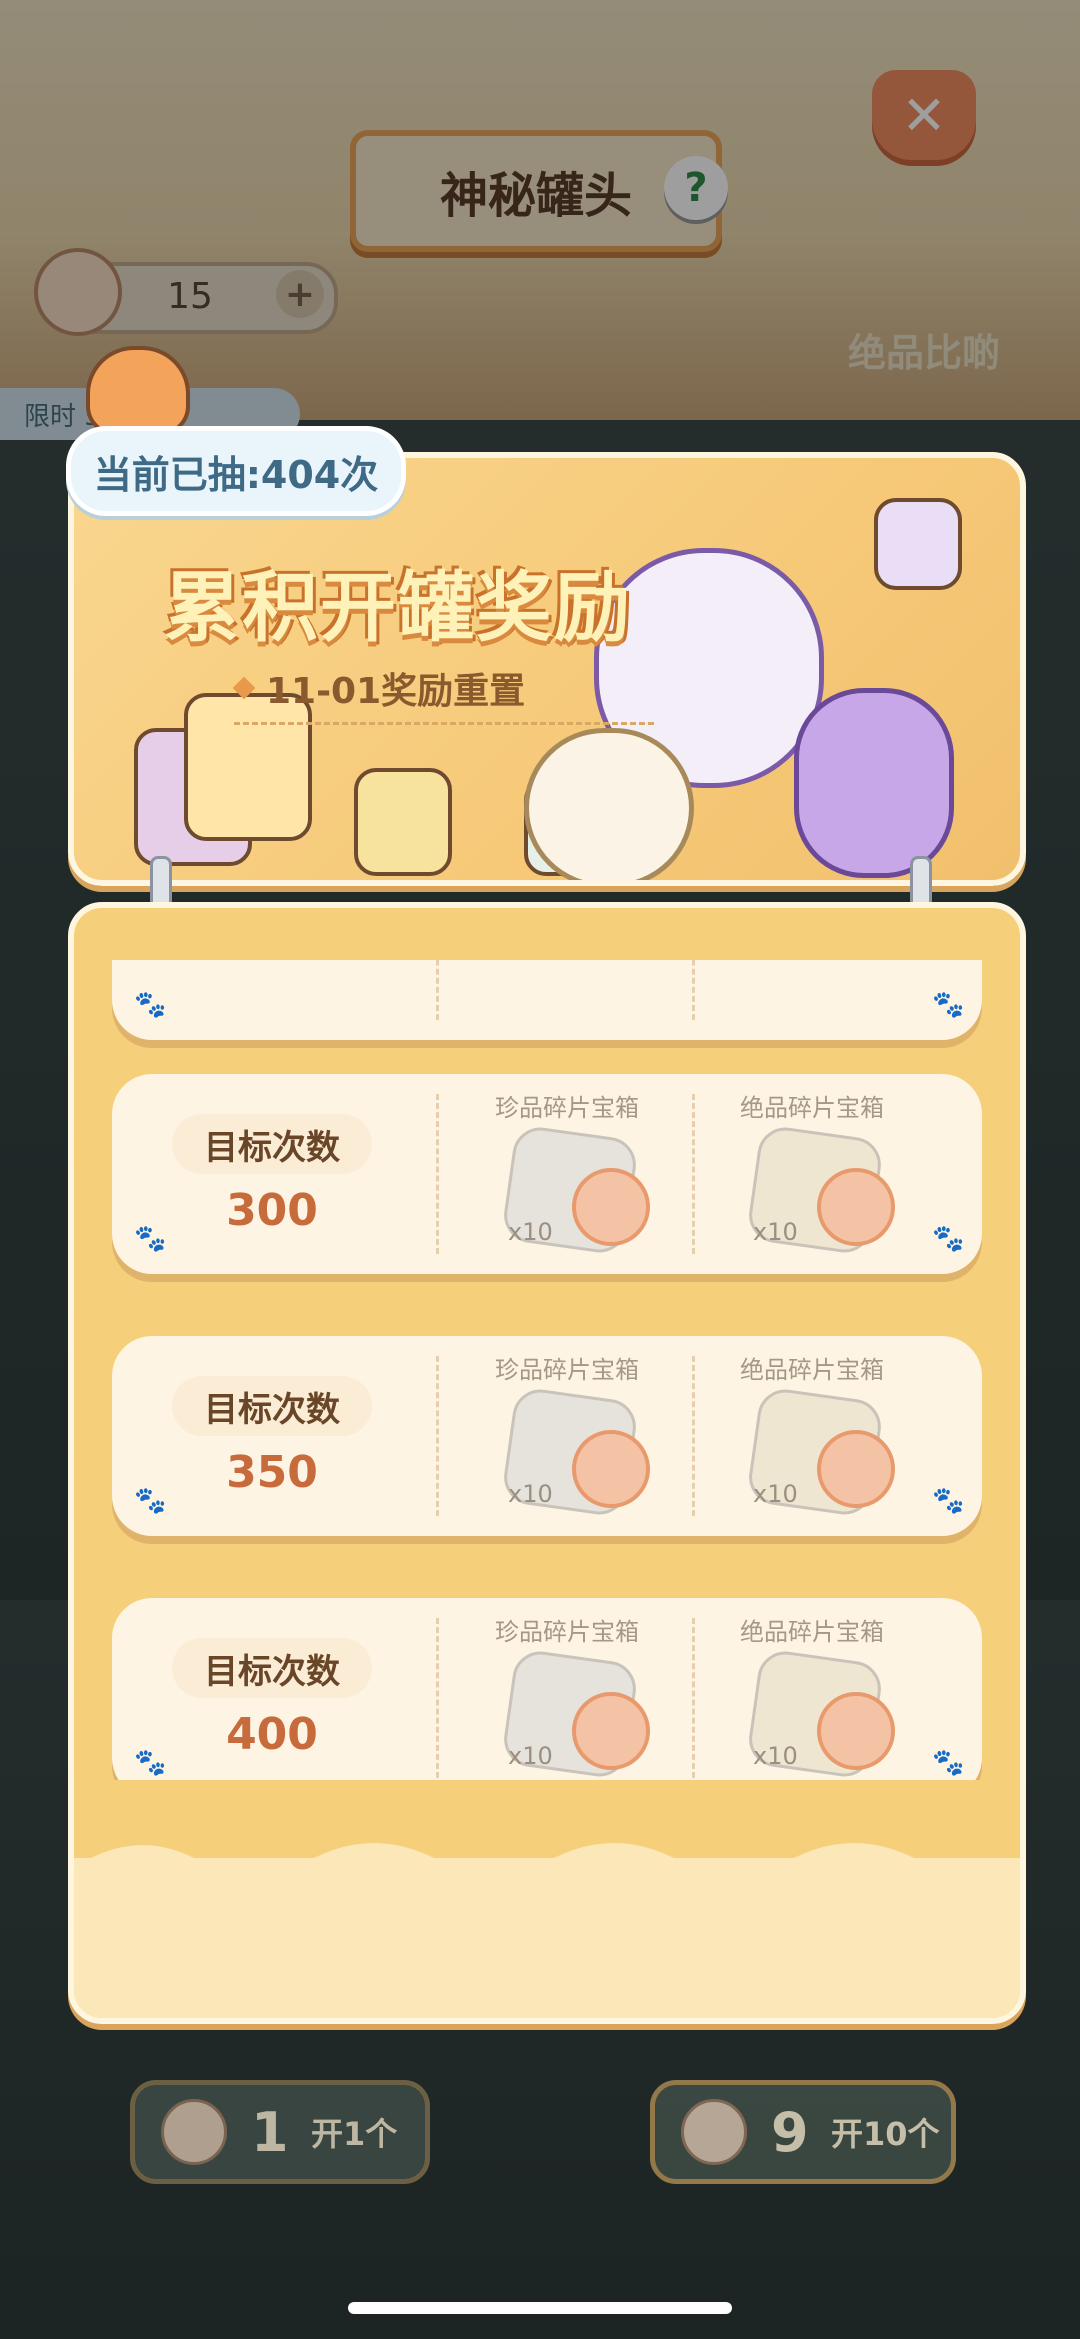 This screenshot has width=1080, height=2339. Describe the element at coordinates (609, 804) in the screenshot. I see `mascot-cream-illustration` at that location.